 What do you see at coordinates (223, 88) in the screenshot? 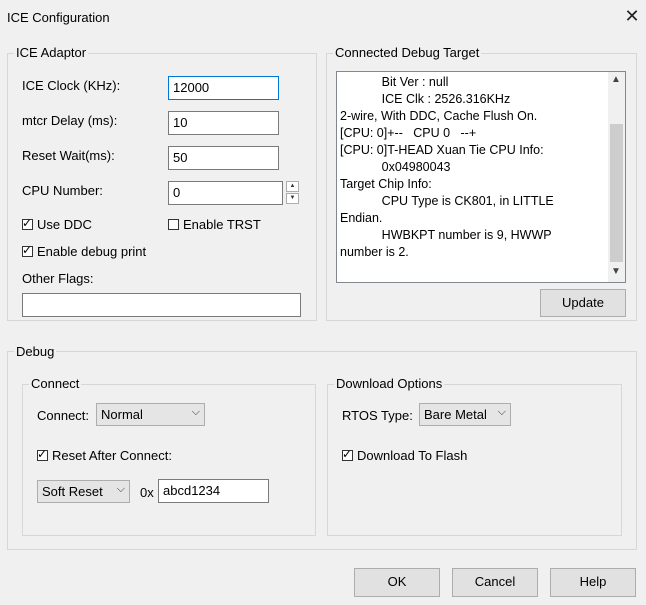
I see `ice-clock-input: 12000` at bounding box center [223, 88].